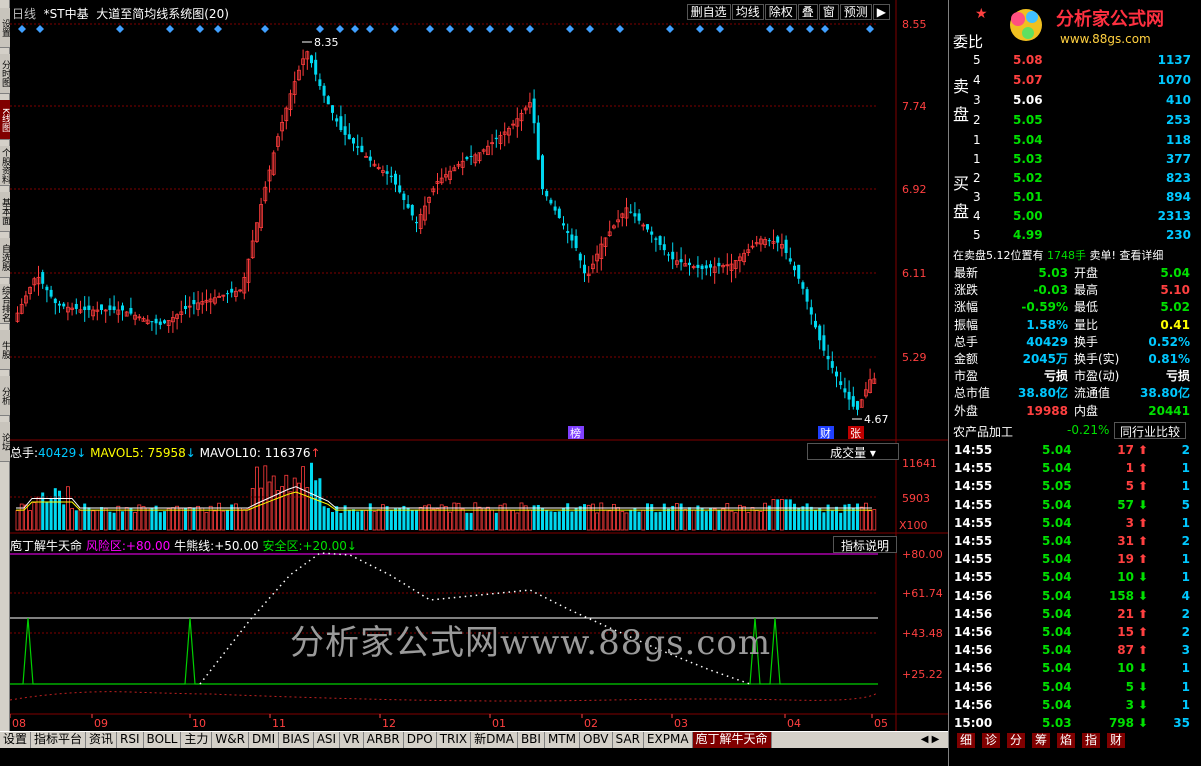 The width and height of the screenshot is (1201, 766). I want to click on big-order-notice: 在卖盘5.12位置有 1748手 卖单! 查看详细, so click(1058, 255).